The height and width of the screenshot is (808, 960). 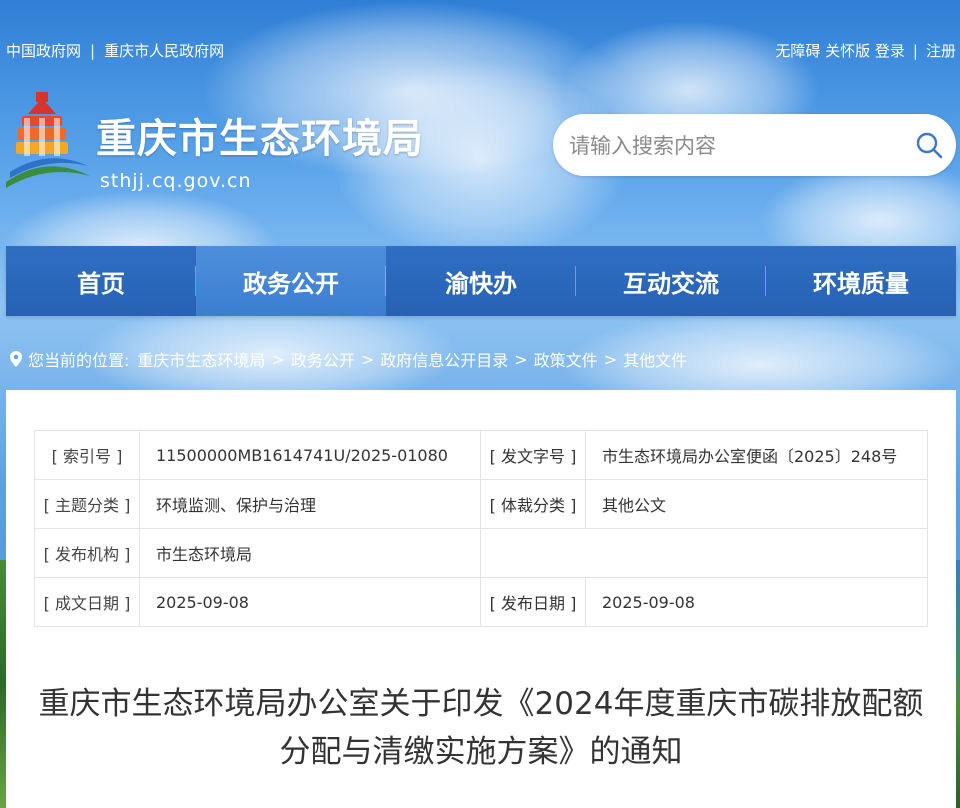 What do you see at coordinates (43, 51) in the screenshot?
I see `link-gov-cn: 中国政府网` at bounding box center [43, 51].